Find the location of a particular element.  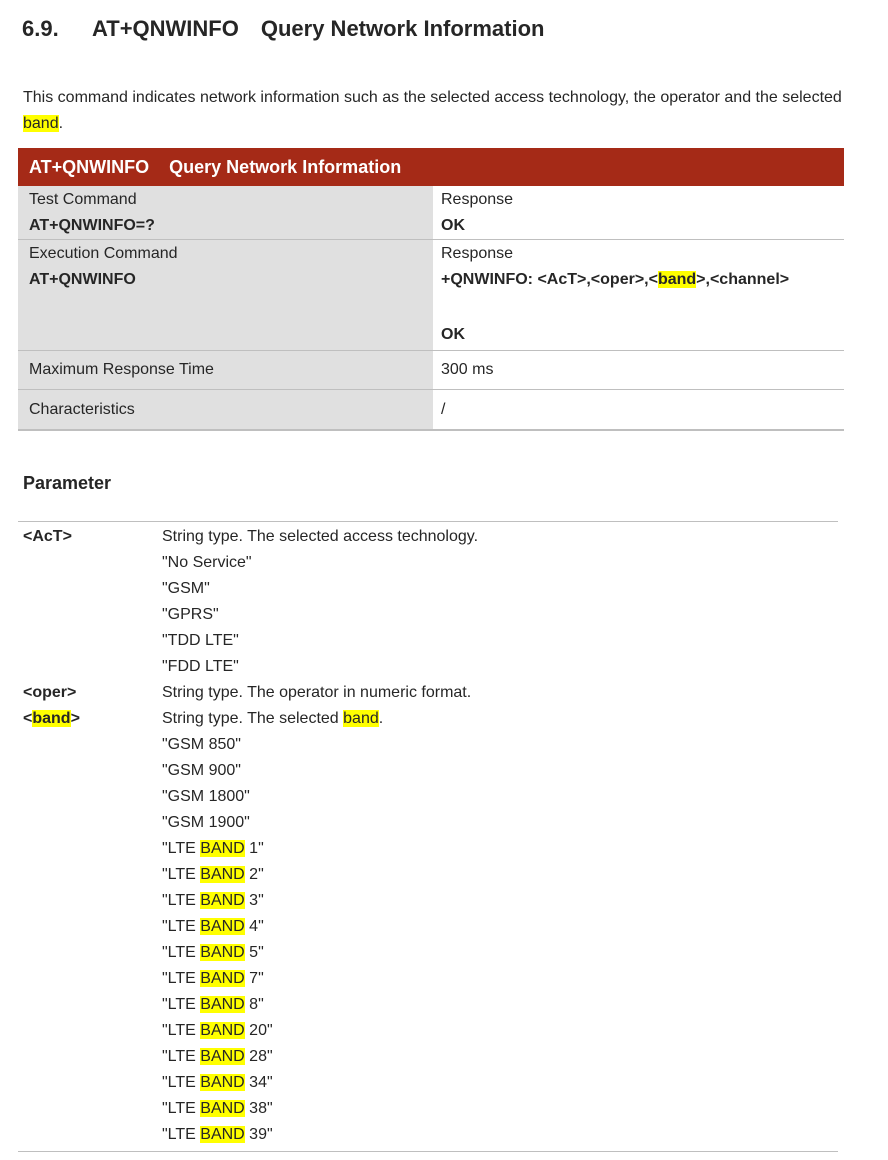

section-number: 6.9. is located at coordinates (40, 28).